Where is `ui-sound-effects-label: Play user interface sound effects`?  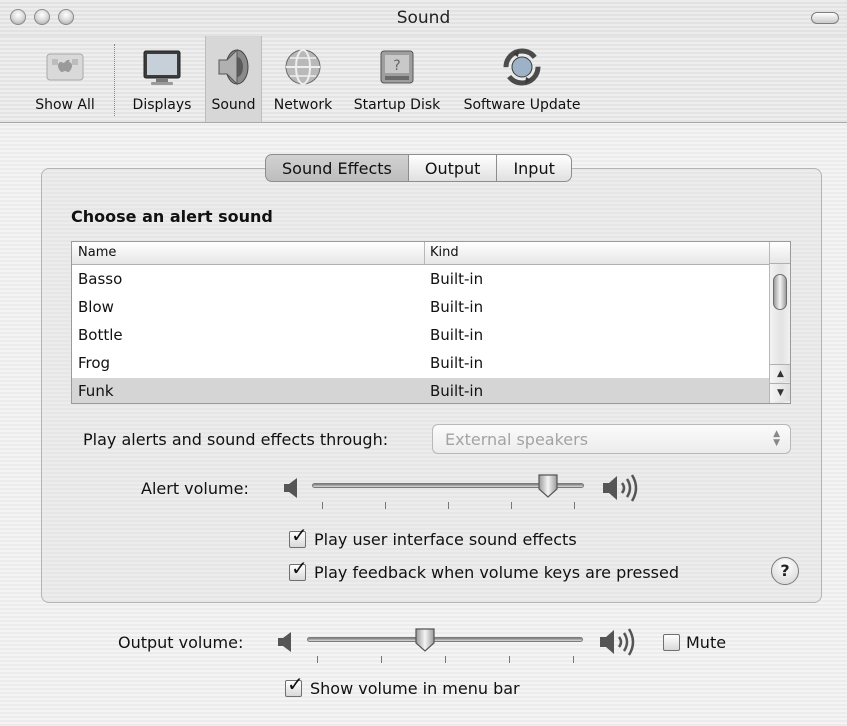 ui-sound-effects-label: Play user interface sound effects is located at coordinates (445, 539).